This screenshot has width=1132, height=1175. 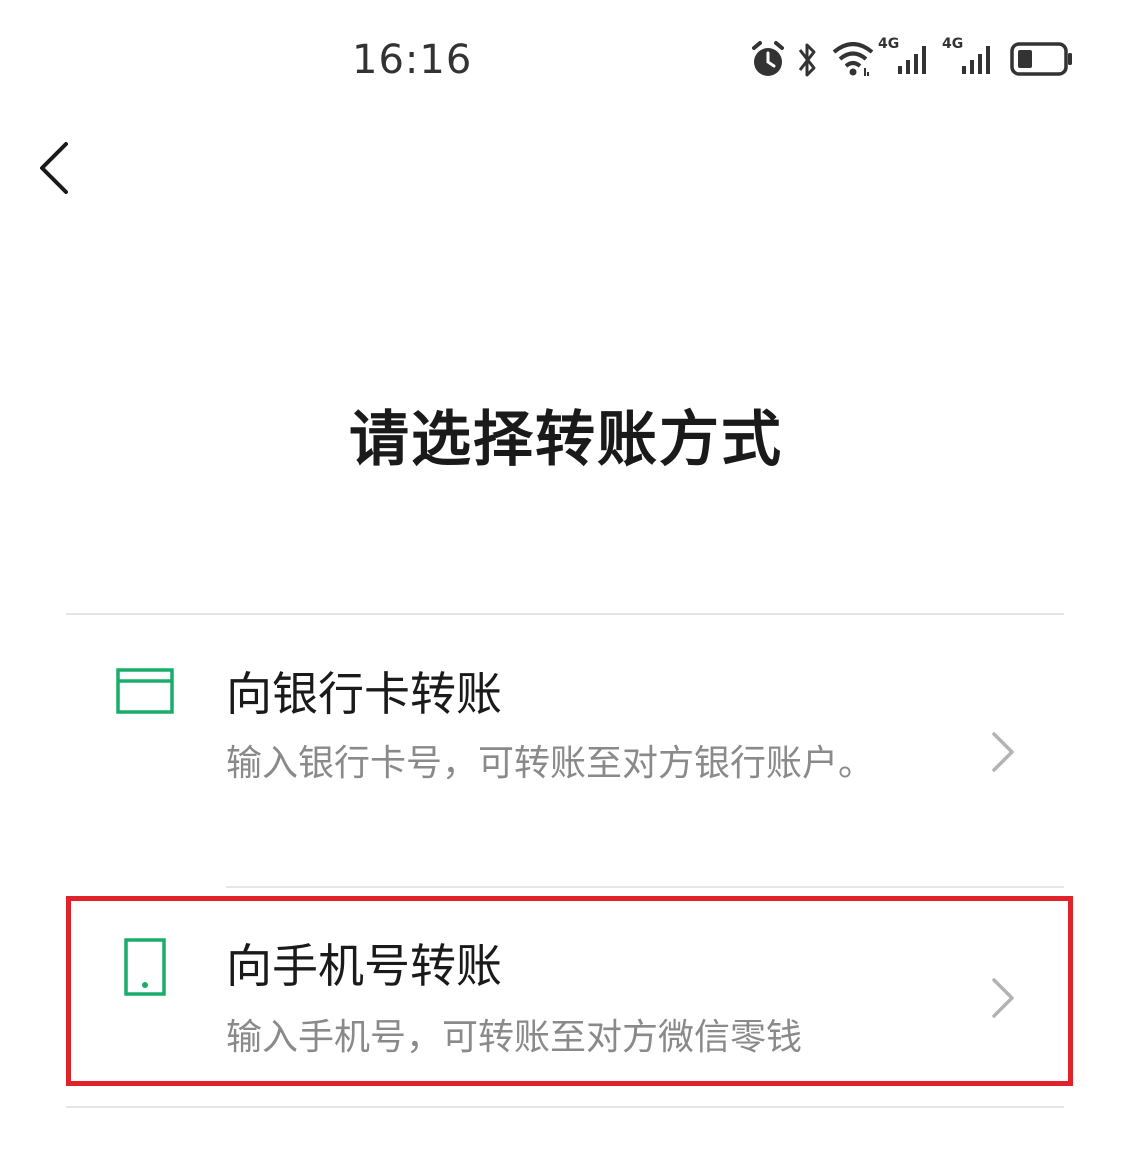 What do you see at coordinates (514, 1037) in the screenshot?
I see `option-description: 输入手机号，可转账至对方微信零钱` at bounding box center [514, 1037].